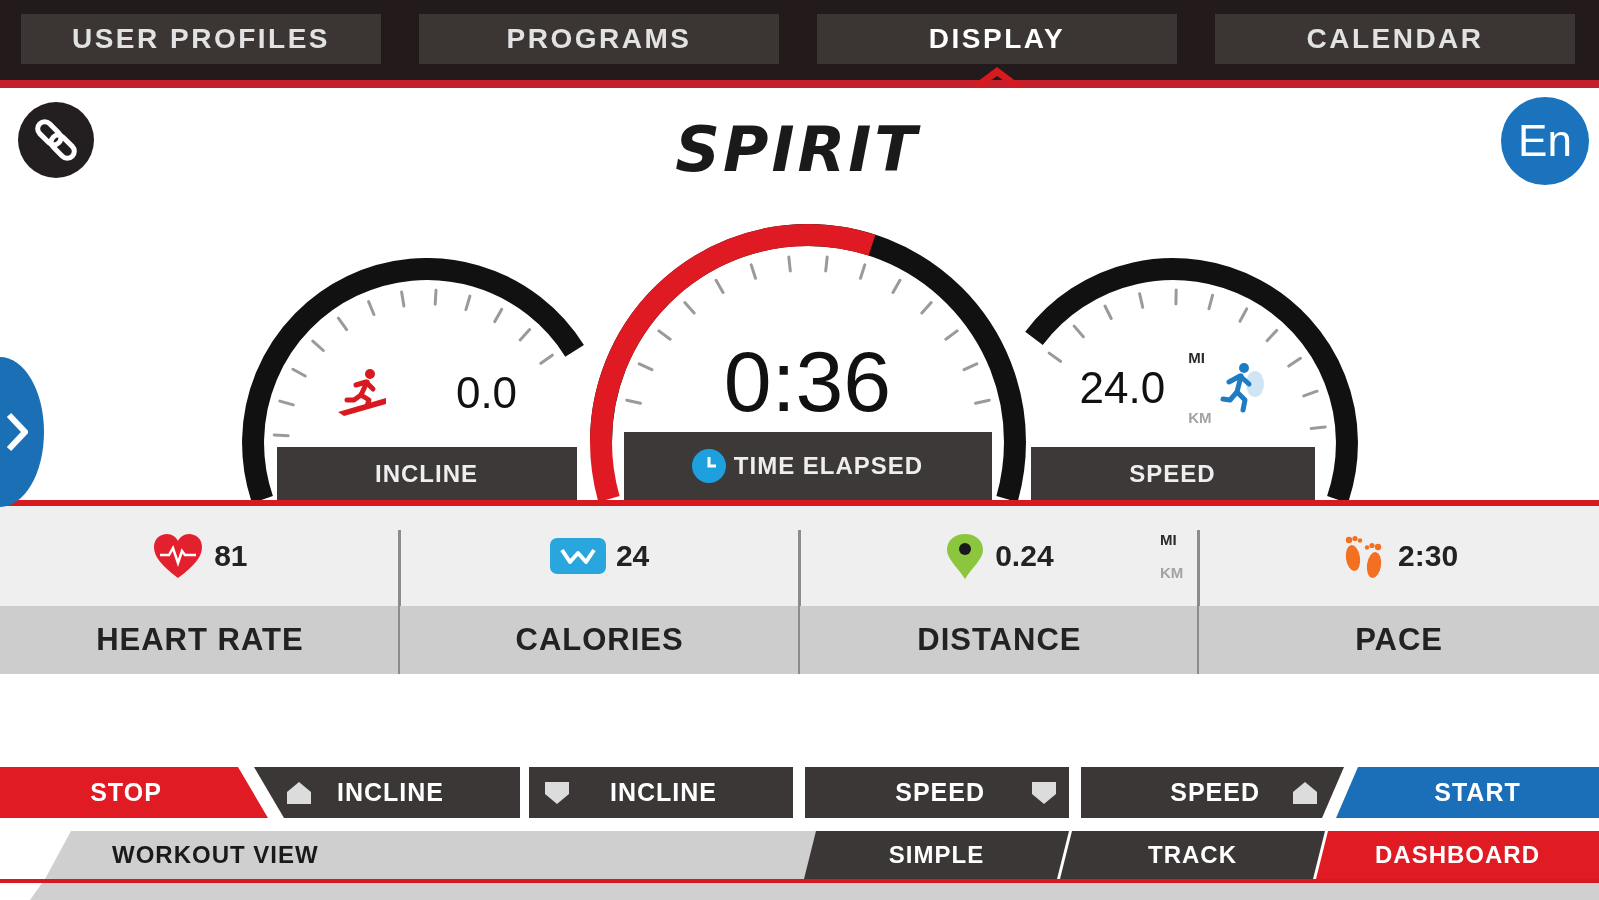 The height and width of the screenshot is (900, 1599). Describe the element at coordinates (201, 39) in the screenshot. I see `nav-tab: USER PROFILES` at that location.